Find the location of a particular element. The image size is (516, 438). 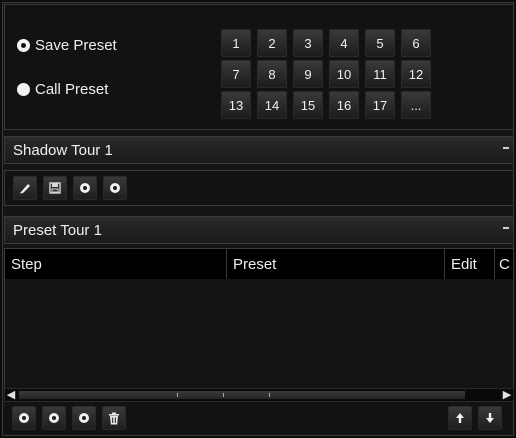

down-arrow-icon is located at coordinates (490, 418).